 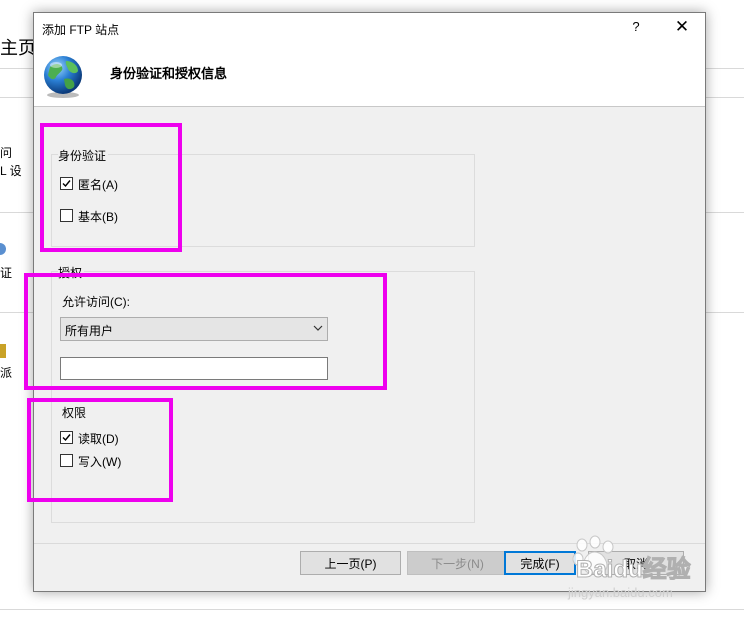 What do you see at coordinates (169, 73) in the screenshot?
I see `page-title: 身份验证和授权信息` at bounding box center [169, 73].